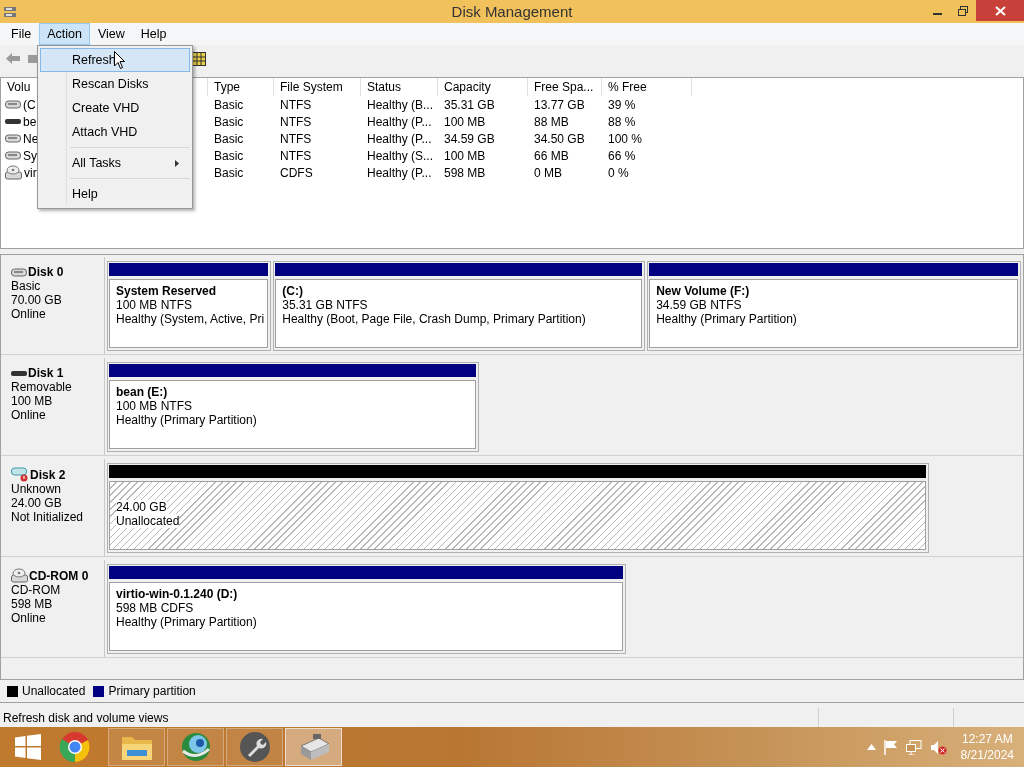  I want to click on submenu-item: All Tasks, so click(115, 163).